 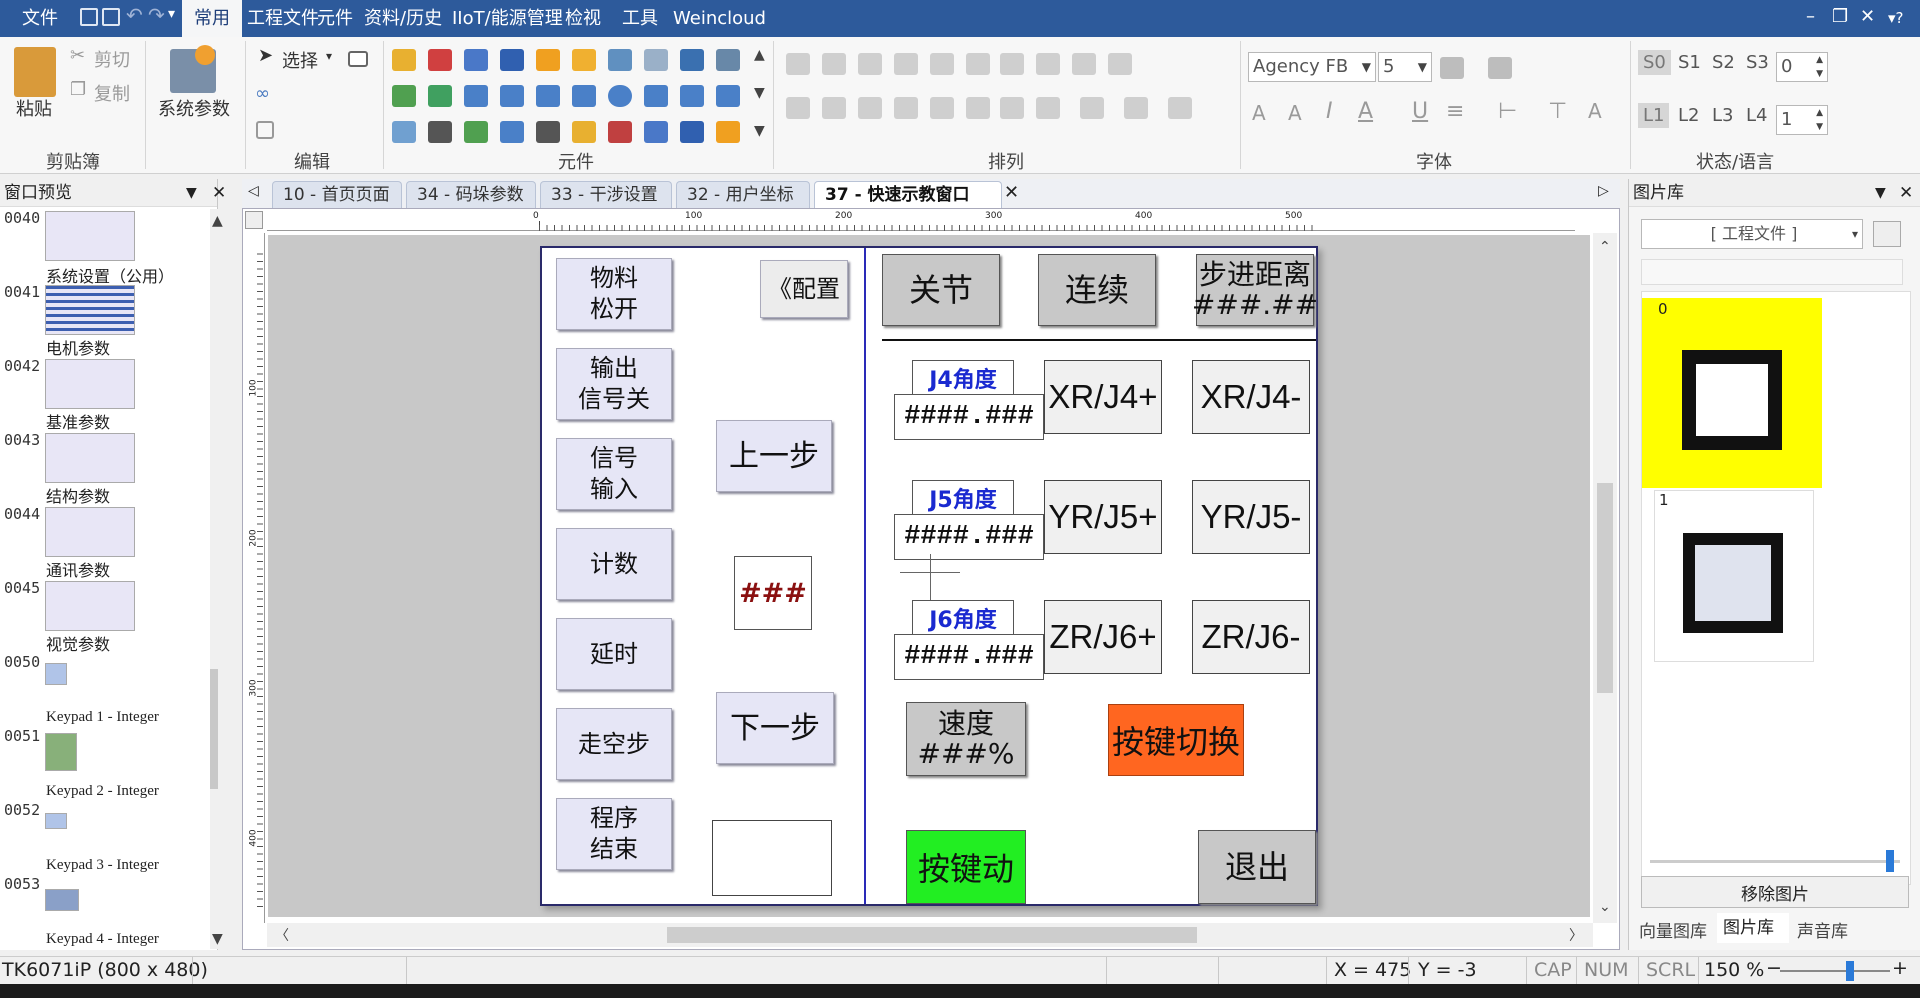 I want to click on send-backward-icon, so click(x=1136, y=108).